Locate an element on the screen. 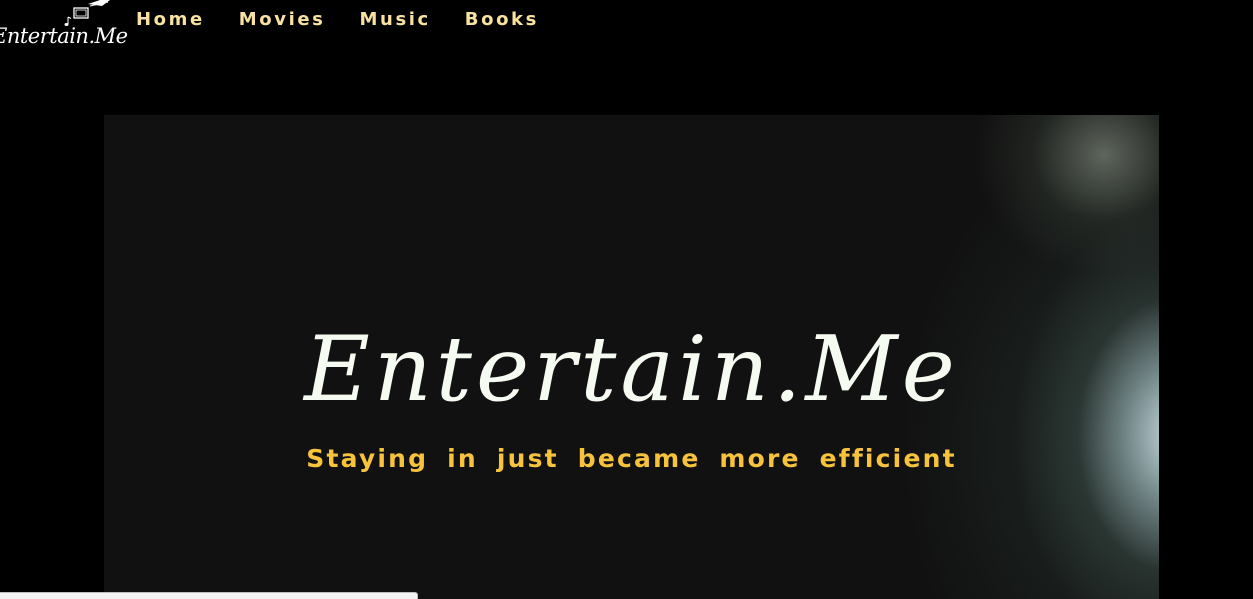  main-nav: Home Movies Music Books is located at coordinates (354, 20).